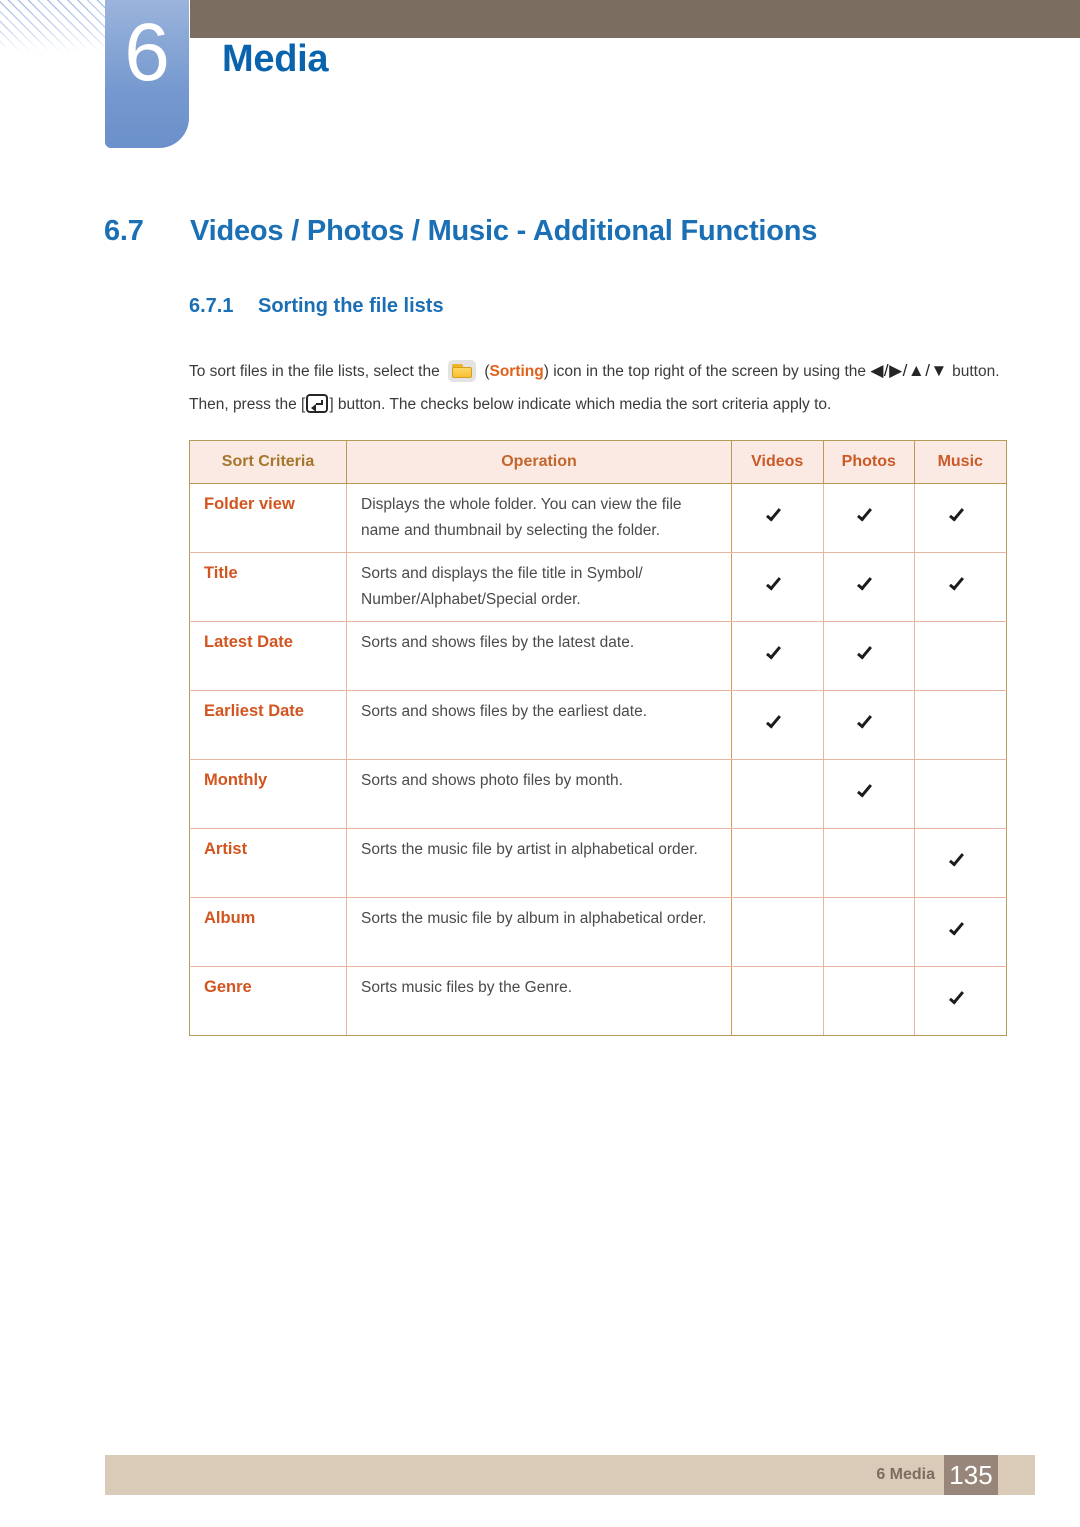 Image resolution: width=1080 pixels, height=1527 pixels. Describe the element at coordinates (268, 932) in the screenshot. I see `cell-sort-criteria: Album` at that location.